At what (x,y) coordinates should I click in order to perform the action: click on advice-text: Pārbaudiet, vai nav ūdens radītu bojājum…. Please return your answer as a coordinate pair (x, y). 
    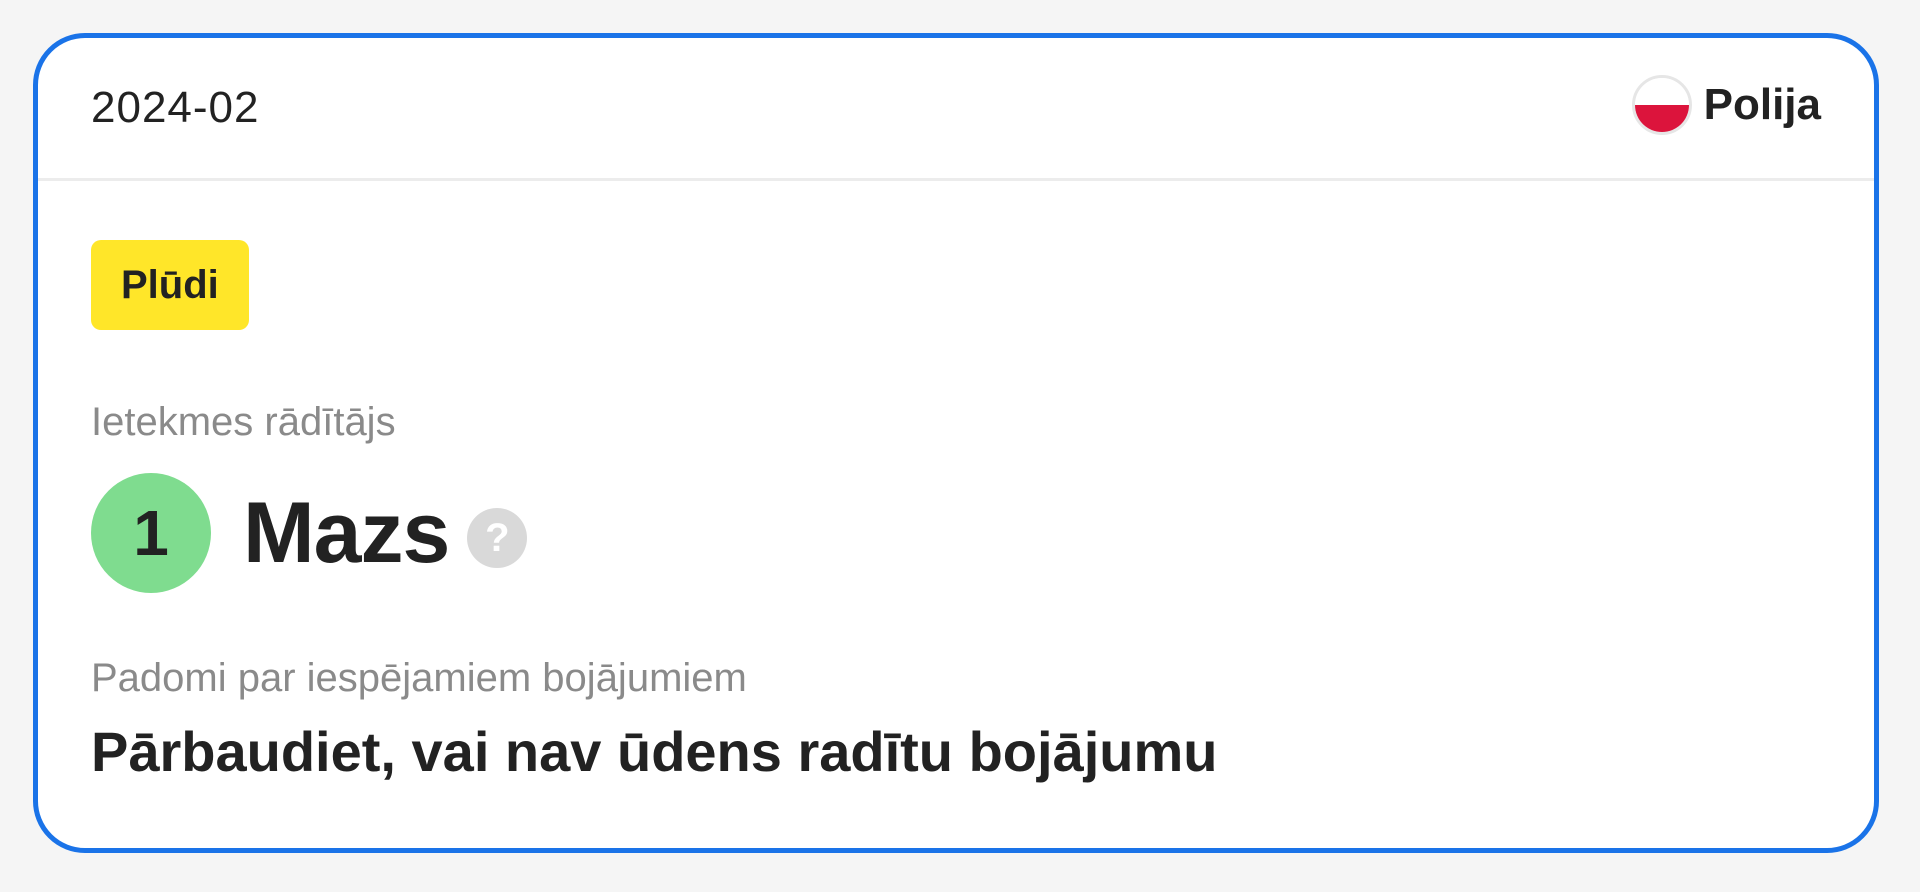
    Looking at the image, I should click on (654, 751).